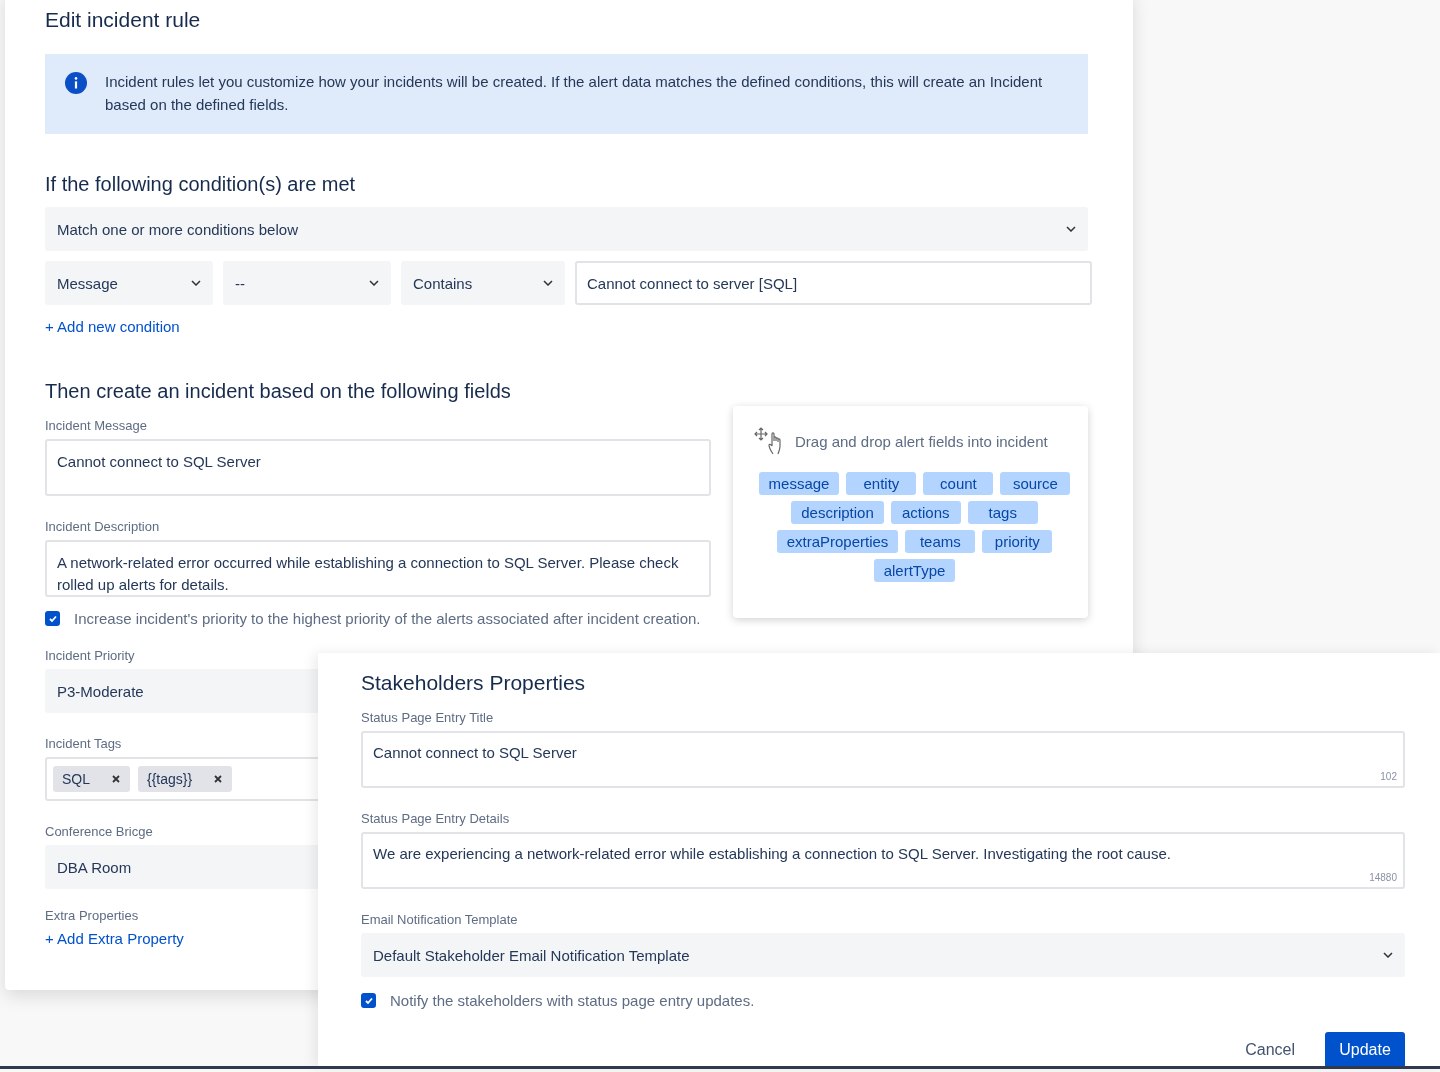 The width and height of the screenshot is (1440, 1072). Describe the element at coordinates (439, 920) in the screenshot. I see `field-label: Email Notification Template` at that location.